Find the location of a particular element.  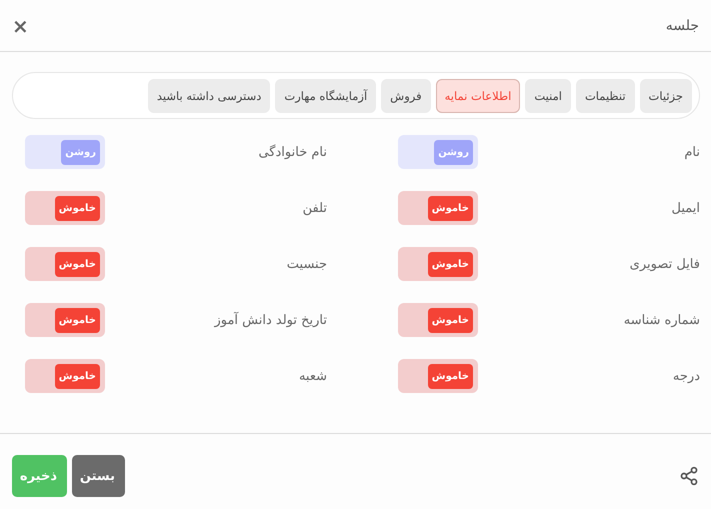

field-label: فایل تصویری is located at coordinates (665, 264).